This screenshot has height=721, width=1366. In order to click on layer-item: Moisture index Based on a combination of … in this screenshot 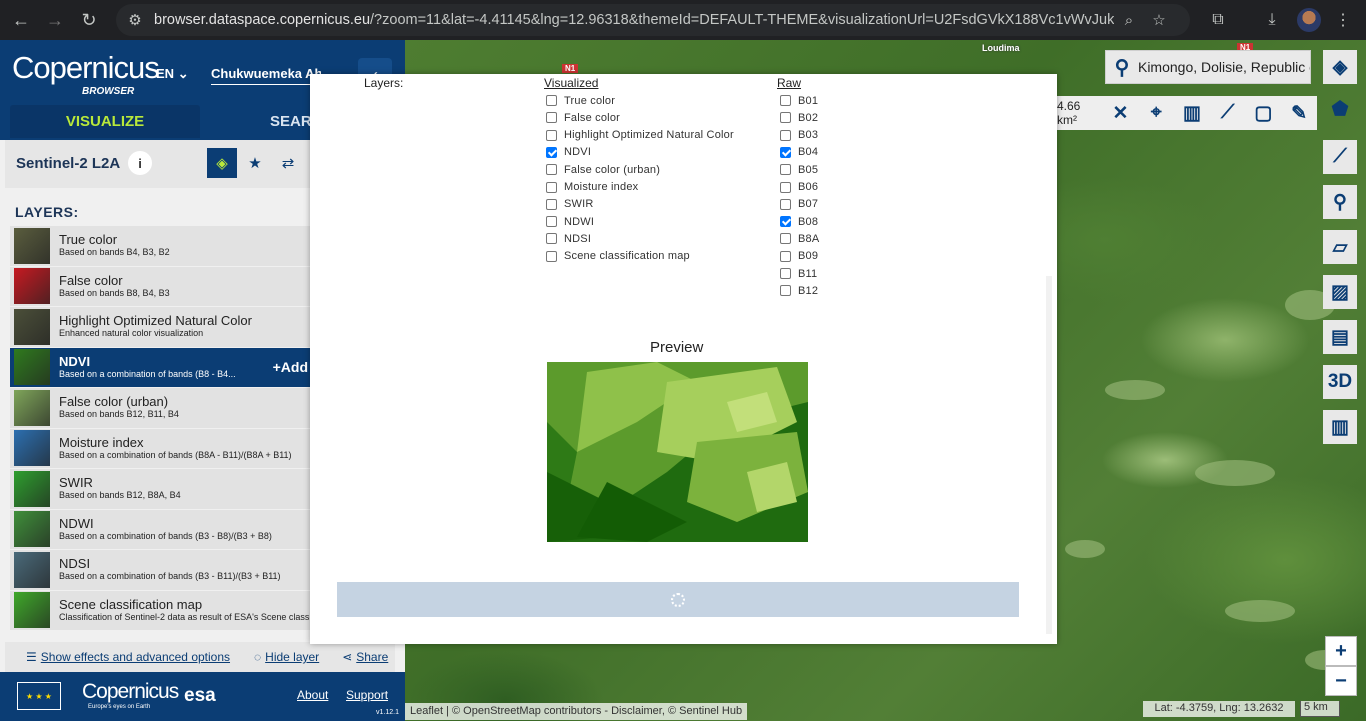, I will do `click(160, 448)`.